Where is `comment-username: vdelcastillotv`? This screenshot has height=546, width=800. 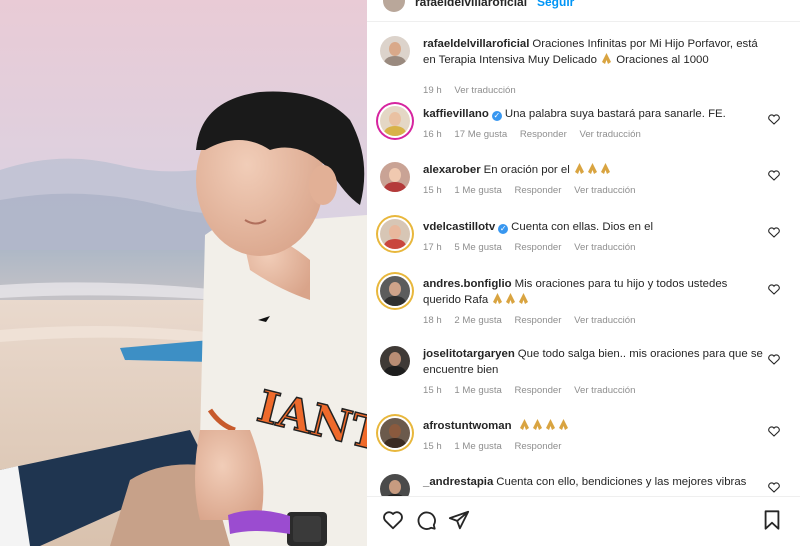 comment-username: vdelcastillotv is located at coordinates (459, 227).